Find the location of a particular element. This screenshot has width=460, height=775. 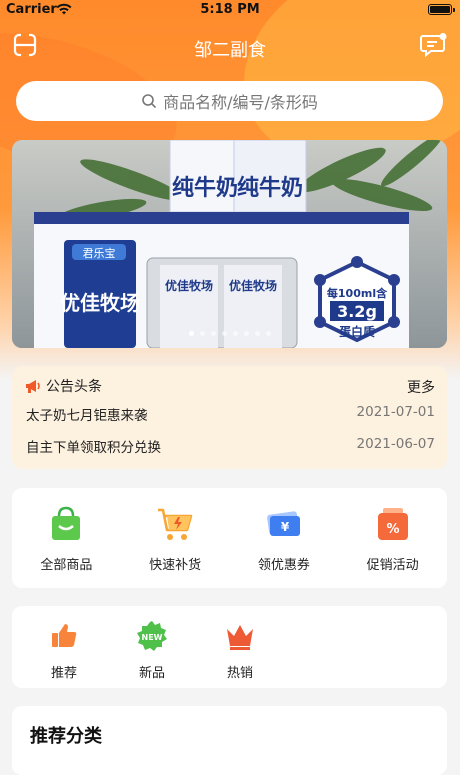

coupon-icon: ¥ is located at coordinates (283, 523).